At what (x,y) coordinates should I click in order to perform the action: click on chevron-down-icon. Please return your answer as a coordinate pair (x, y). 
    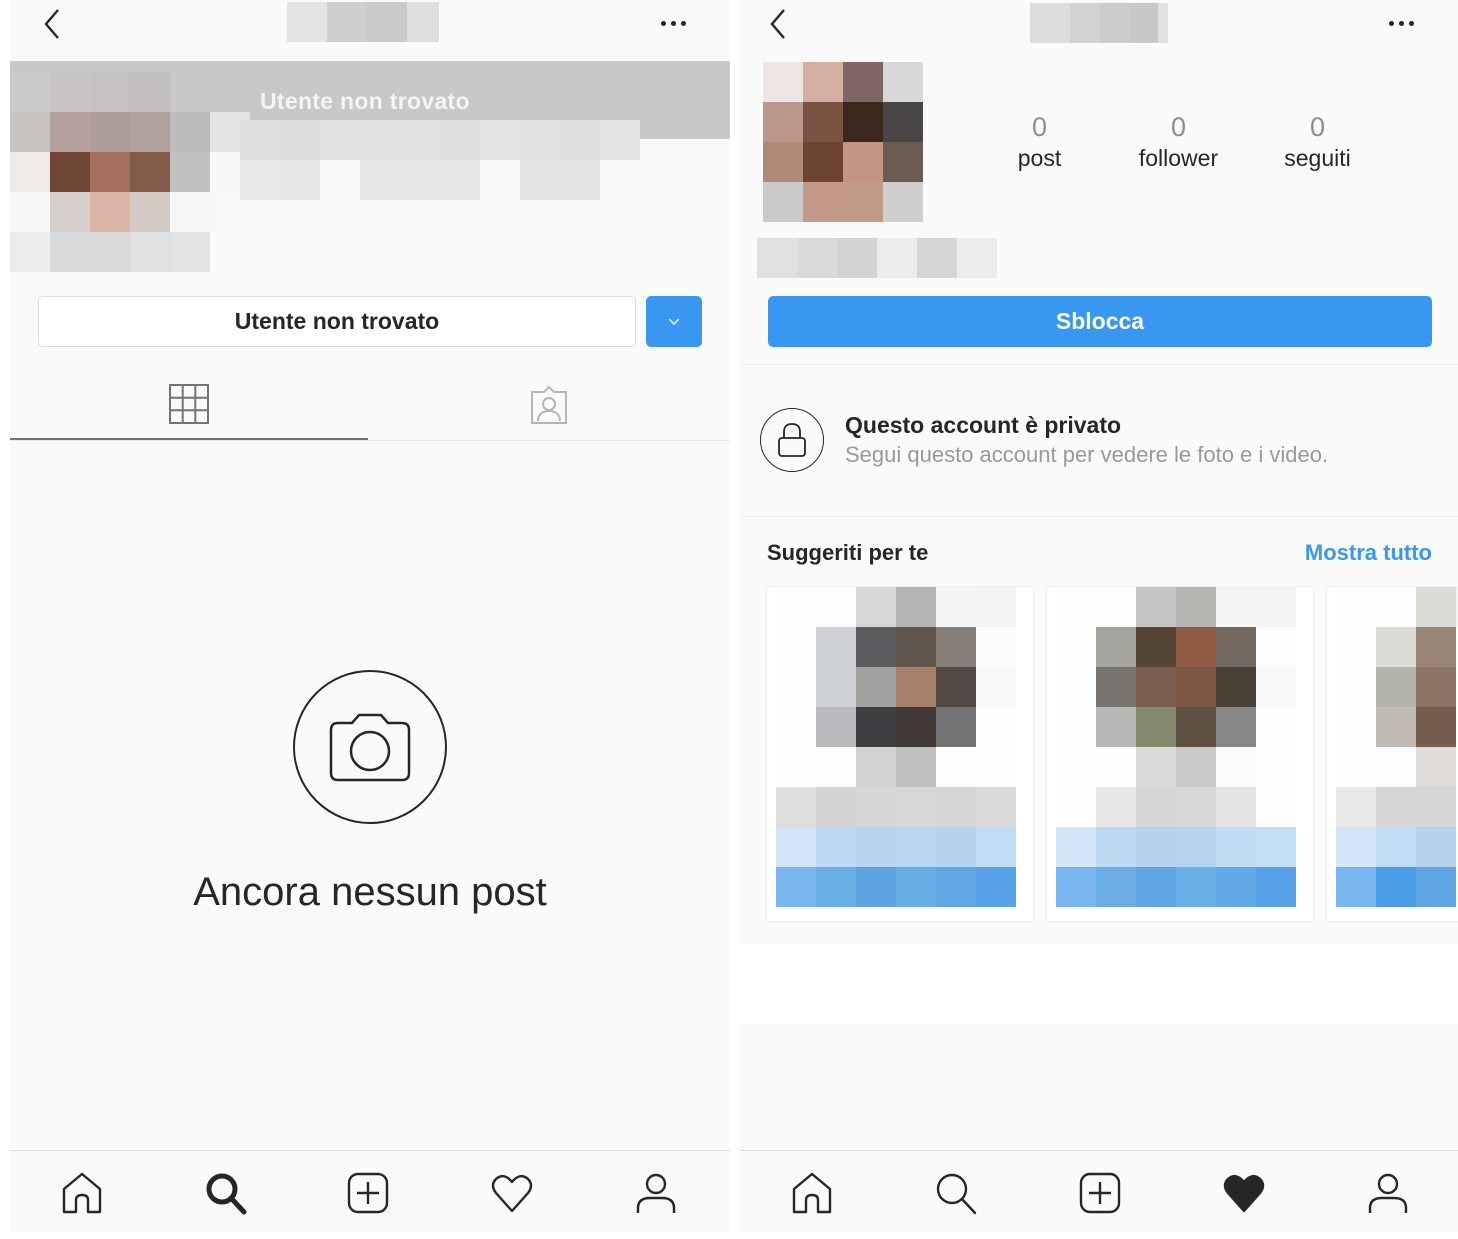
    Looking at the image, I should click on (674, 321).